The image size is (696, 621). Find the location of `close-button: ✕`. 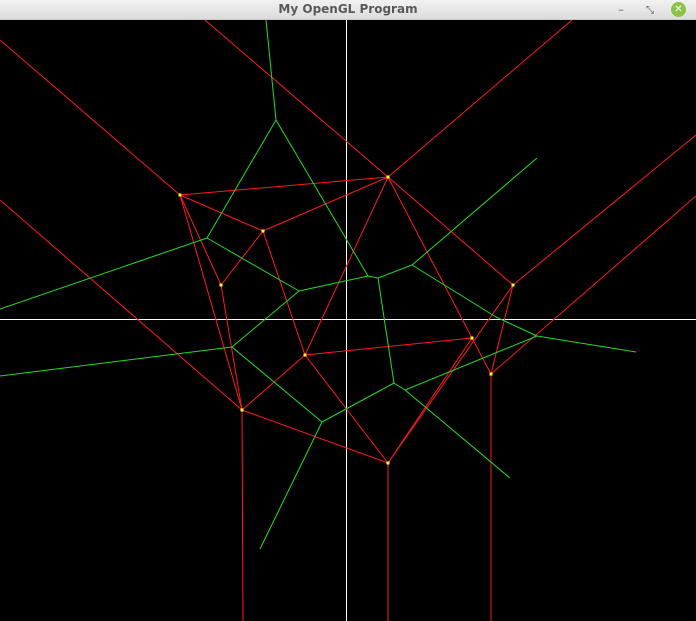

close-button: ✕ is located at coordinates (678, 9).